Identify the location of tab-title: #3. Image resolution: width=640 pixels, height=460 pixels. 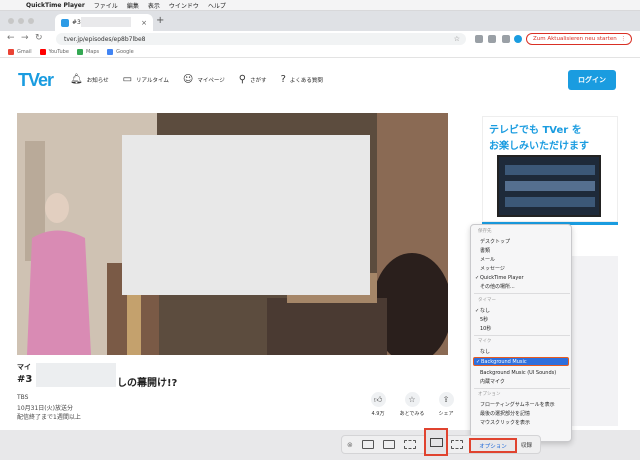
(76, 22).